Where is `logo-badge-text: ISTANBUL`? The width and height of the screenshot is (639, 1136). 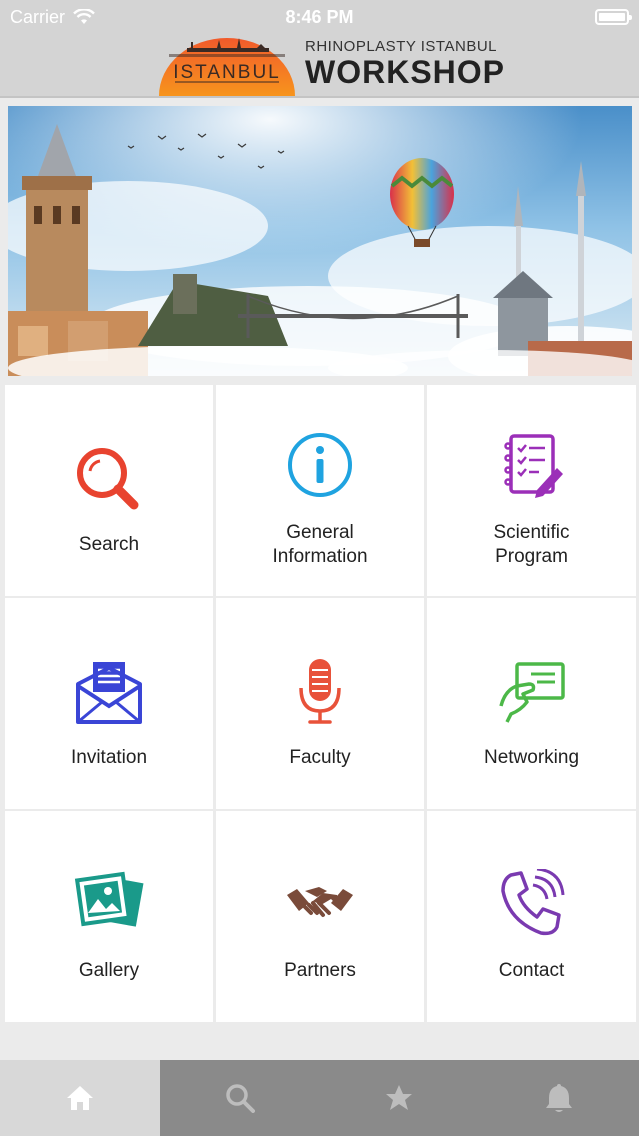 logo-badge-text: ISTANBUL is located at coordinates (227, 72).